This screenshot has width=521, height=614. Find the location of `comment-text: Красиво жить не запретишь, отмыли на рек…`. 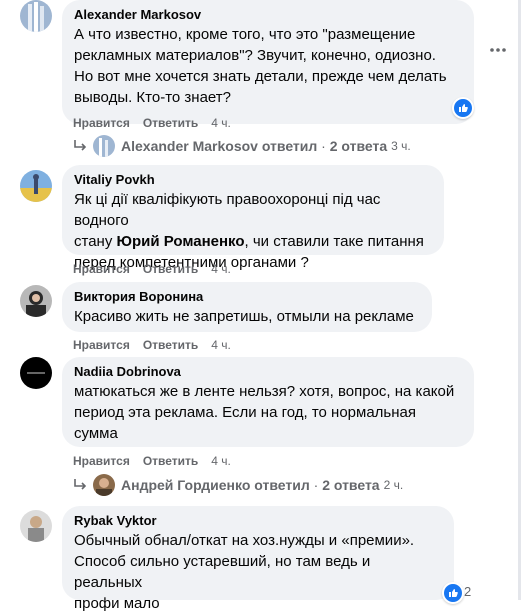

comment-text: Красиво жить не запретишь, отмыли на рек… is located at coordinates (244, 316).